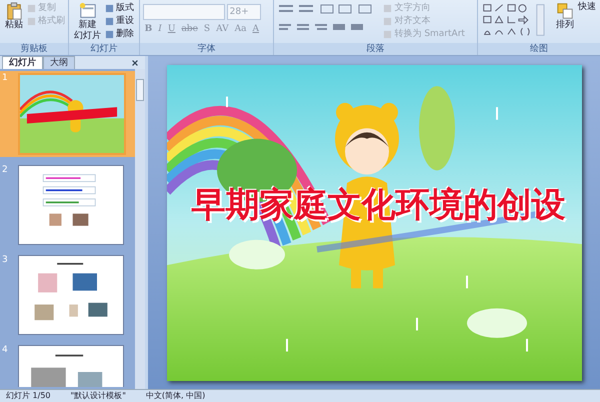  Describe the element at coordinates (14, 11) in the screenshot. I see `clipboard-icon` at that location.